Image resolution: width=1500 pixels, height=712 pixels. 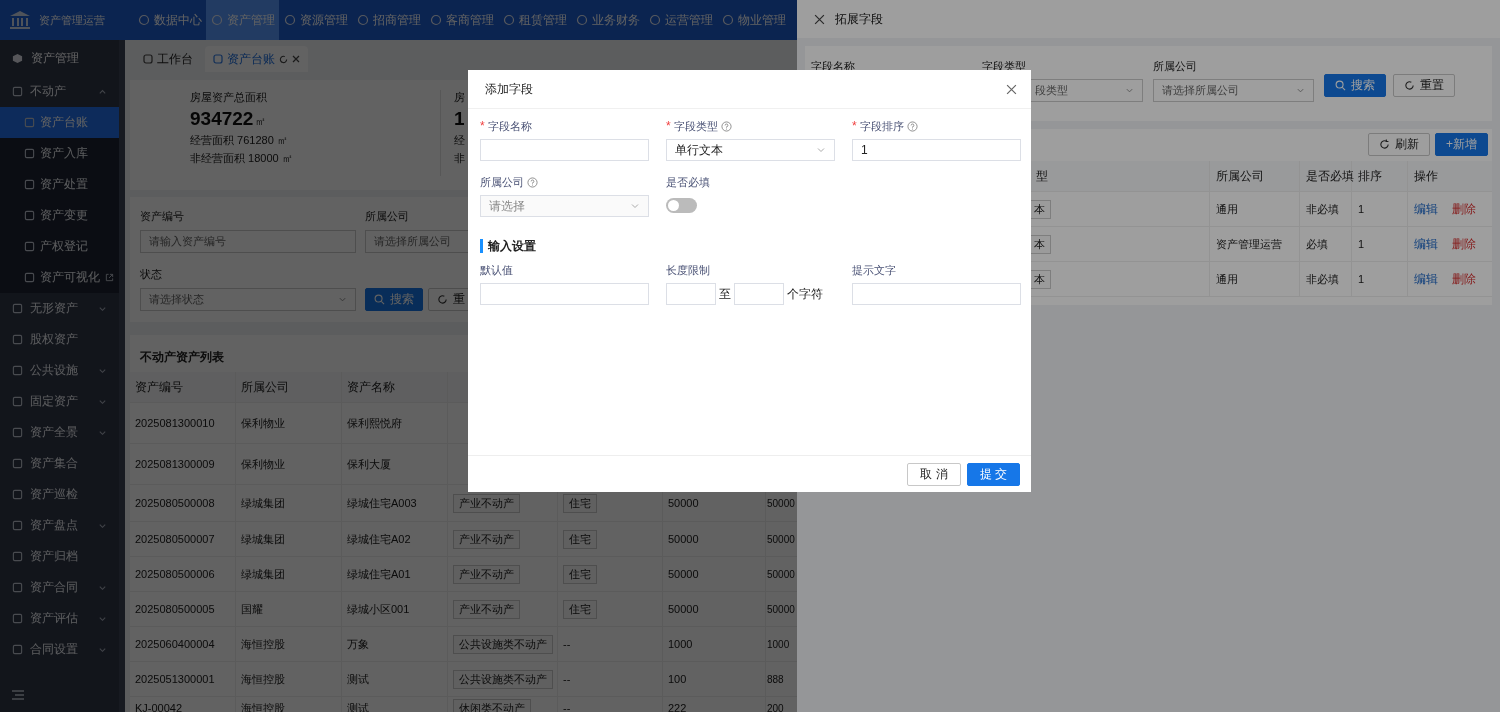 What do you see at coordinates (680, 20) in the screenshot?
I see `nav-tab: 运营管理` at bounding box center [680, 20].